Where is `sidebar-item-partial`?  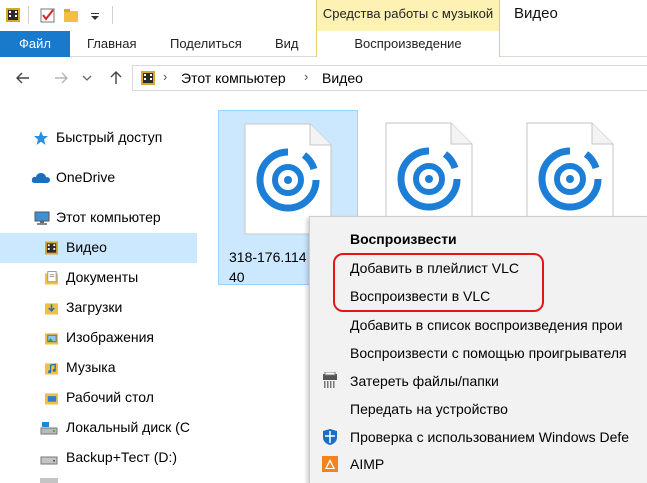
sidebar-item-partial is located at coordinates (98, 478).